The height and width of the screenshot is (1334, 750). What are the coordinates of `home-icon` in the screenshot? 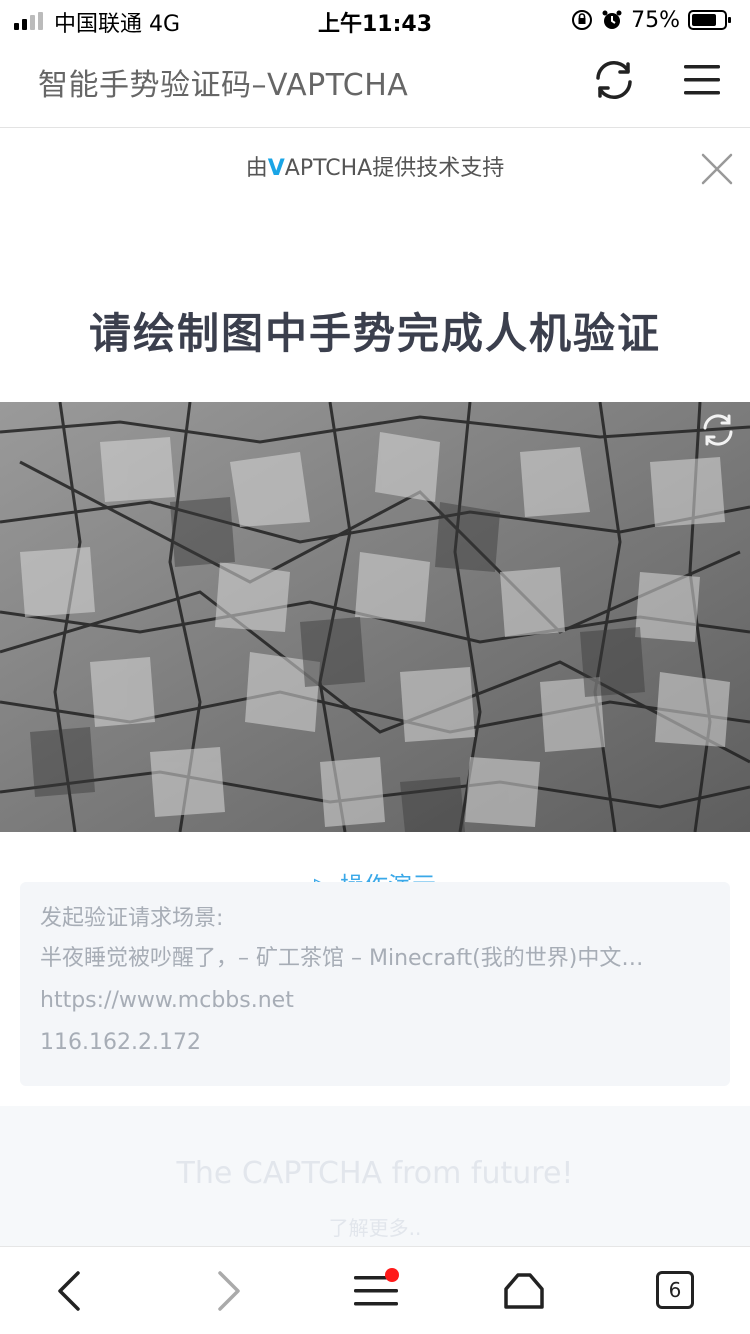 It's located at (524, 1291).